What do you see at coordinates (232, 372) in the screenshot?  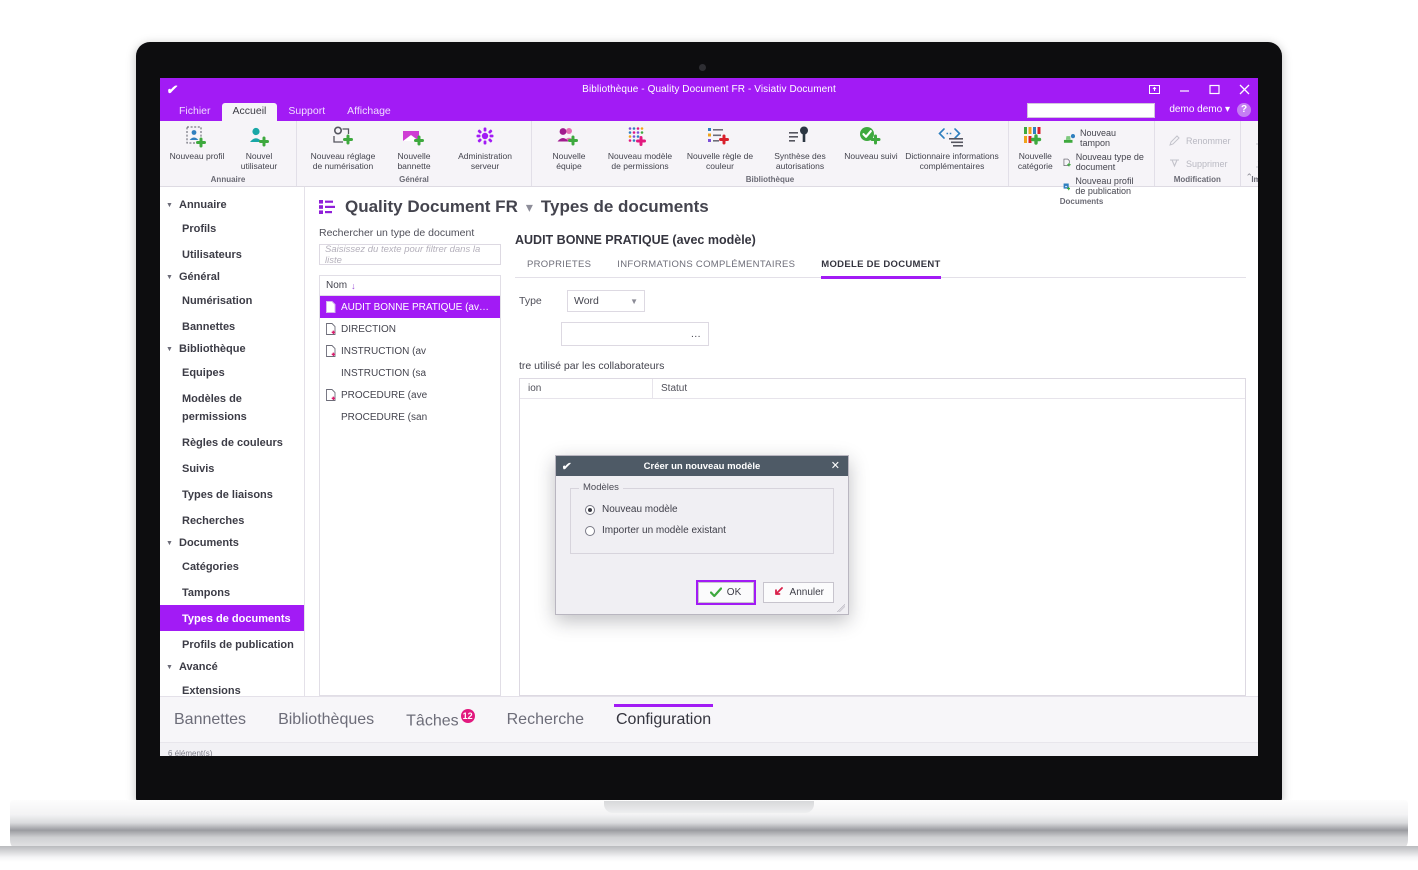 I see `sidebar-item-equipes: Equipes` at bounding box center [232, 372].